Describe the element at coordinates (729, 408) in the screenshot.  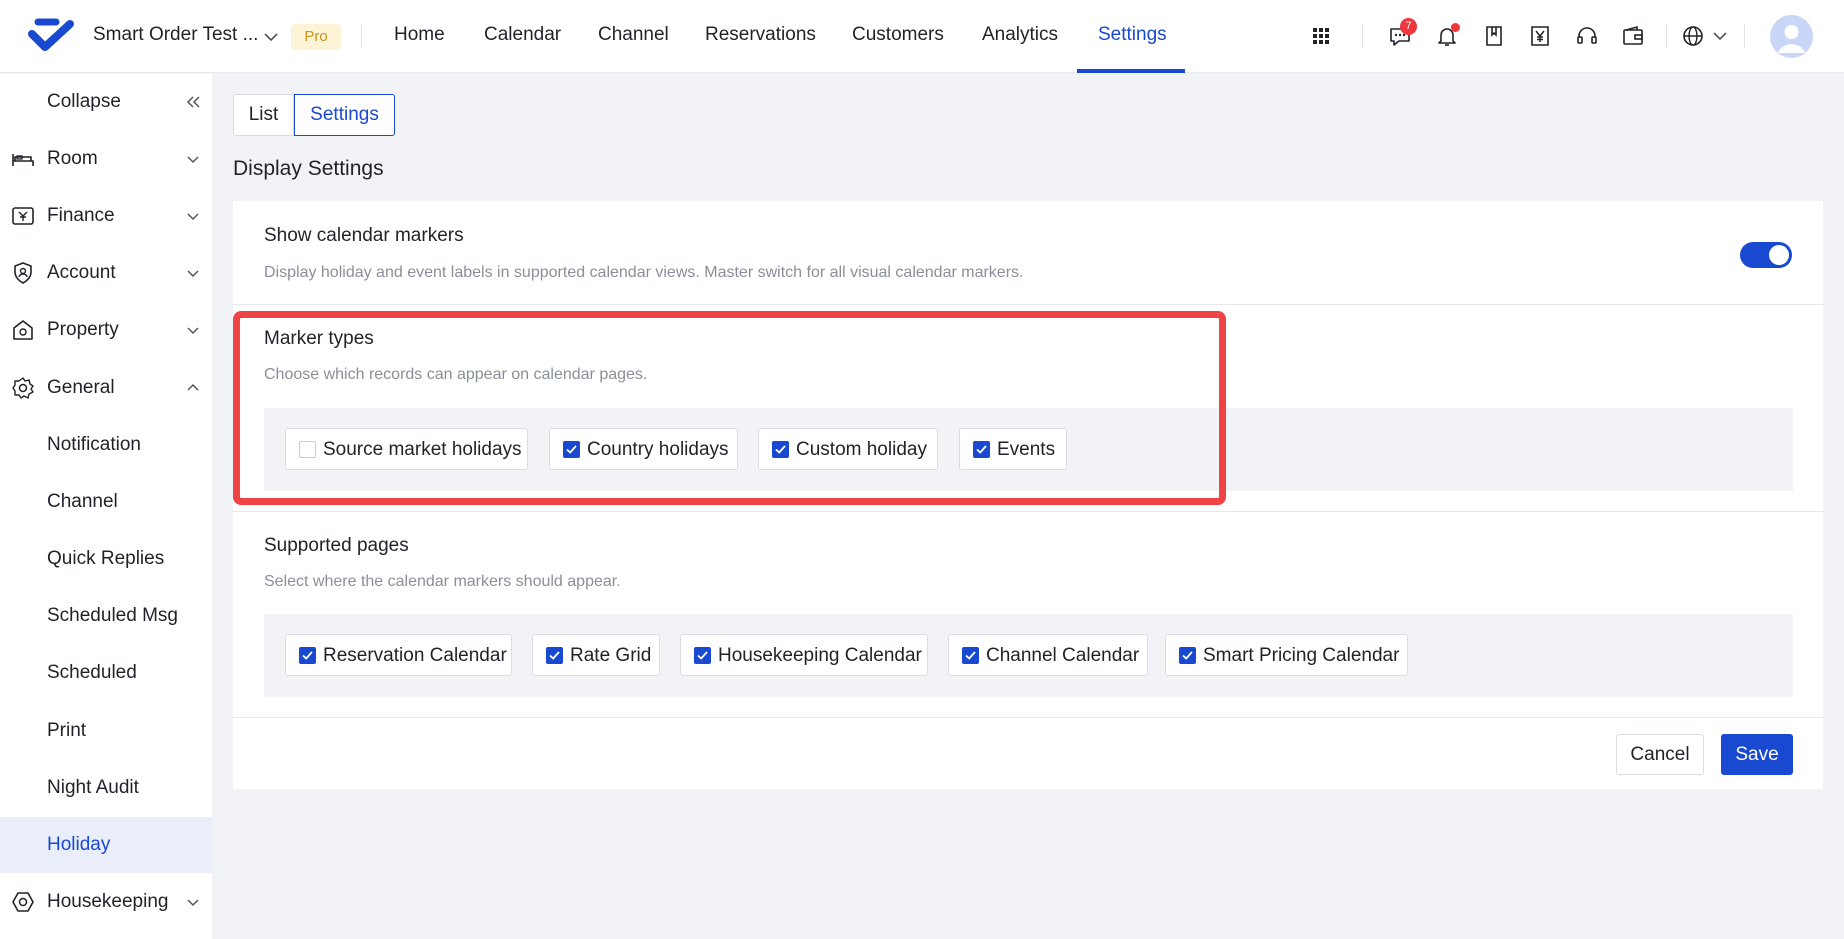
I see `highlight-box` at that location.